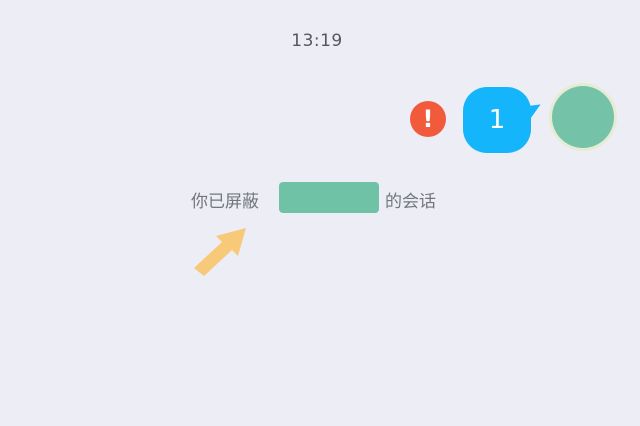 The image size is (640, 426). Describe the element at coordinates (497, 120) in the screenshot. I see `message-bubble: 1` at that location.